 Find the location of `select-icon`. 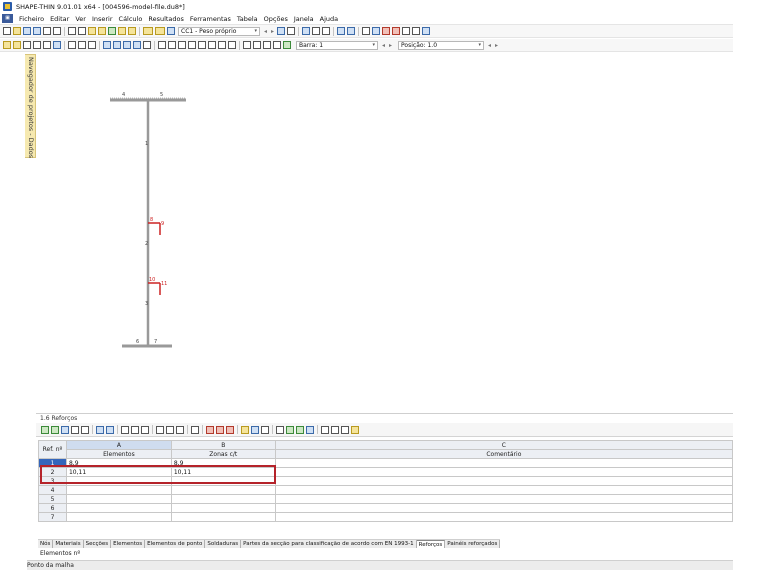

select-icon is located at coordinates (7, 45).